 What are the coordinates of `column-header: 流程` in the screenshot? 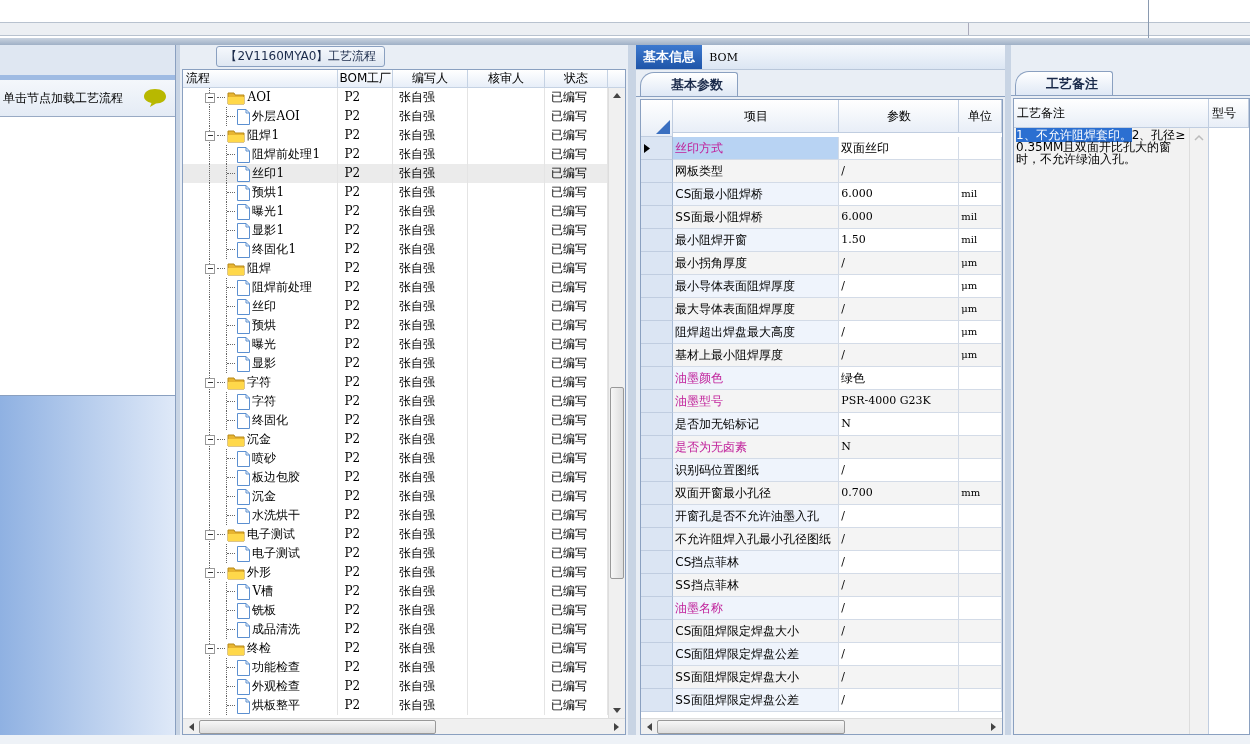 It's located at (261, 78).